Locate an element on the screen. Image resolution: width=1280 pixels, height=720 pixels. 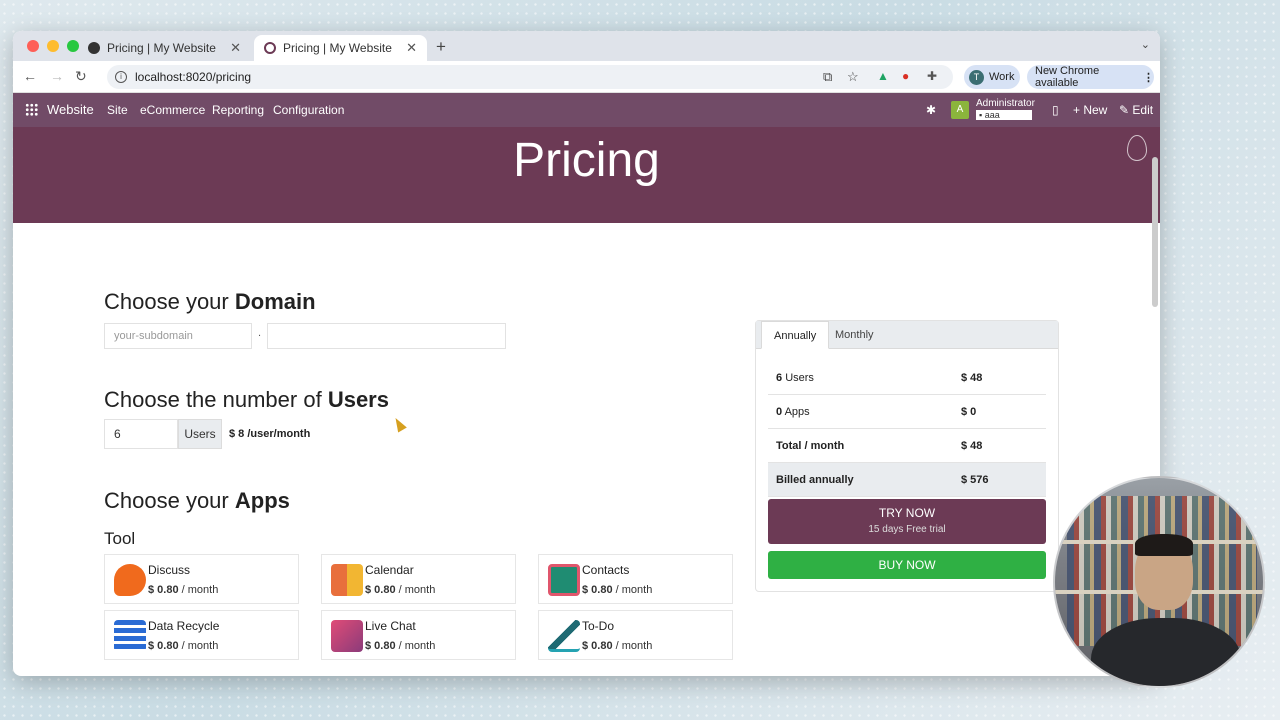
users-input-group: 6 Users $ 8 /user/month is located at coordinates (207, 434).